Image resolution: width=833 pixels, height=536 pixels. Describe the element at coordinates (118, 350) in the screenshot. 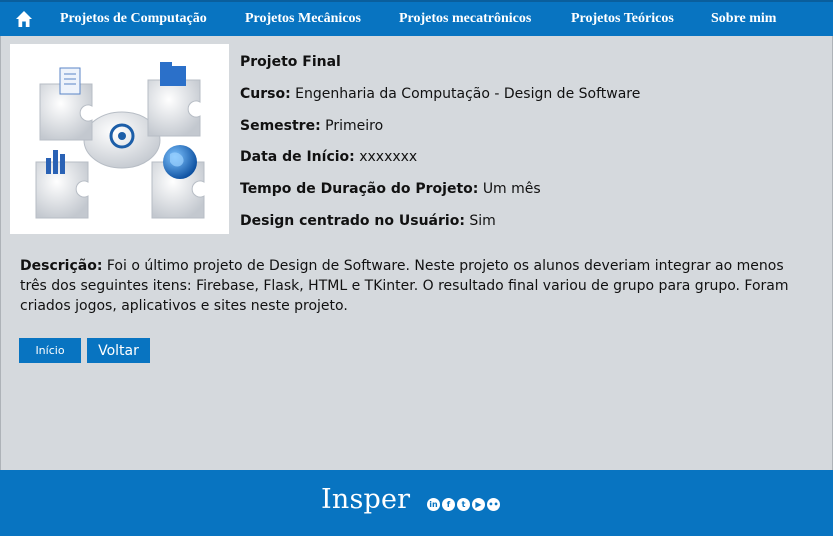

I see `back-button: Voltar` at that location.